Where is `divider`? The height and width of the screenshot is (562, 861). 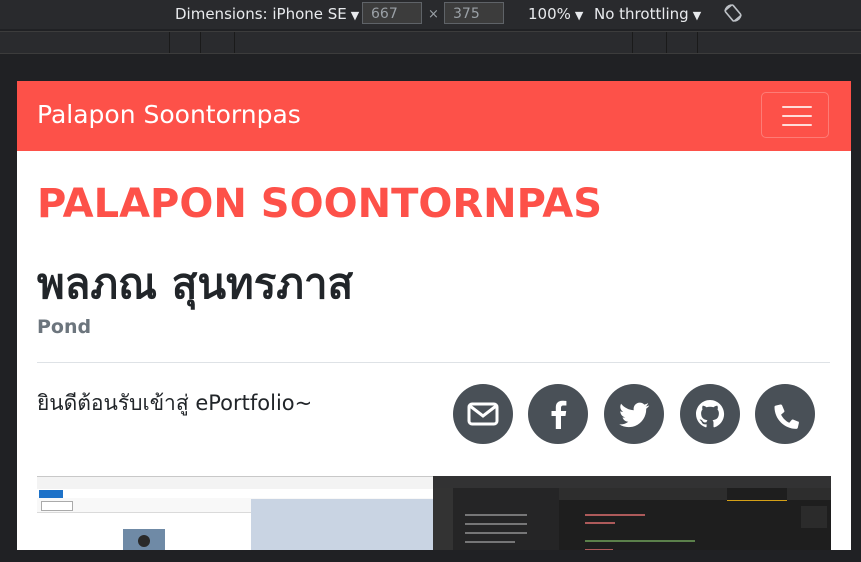 divider is located at coordinates (433, 362).